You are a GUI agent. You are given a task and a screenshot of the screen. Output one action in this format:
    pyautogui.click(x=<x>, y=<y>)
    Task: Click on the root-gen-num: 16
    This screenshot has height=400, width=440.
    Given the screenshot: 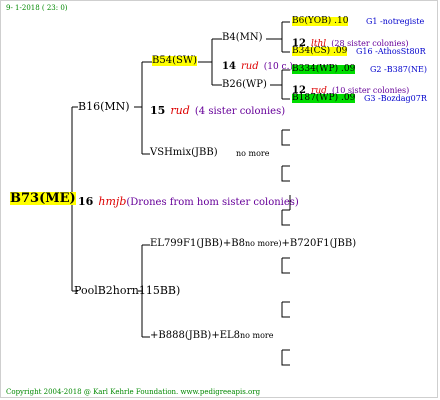 What is the action you would take?
    pyautogui.click(x=86, y=201)
    